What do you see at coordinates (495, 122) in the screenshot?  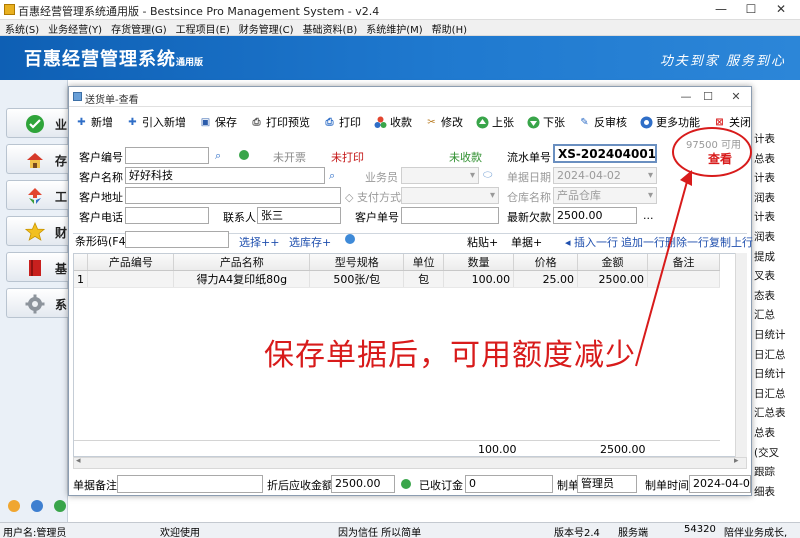 I see `previous-button: 上张` at bounding box center [495, 122].